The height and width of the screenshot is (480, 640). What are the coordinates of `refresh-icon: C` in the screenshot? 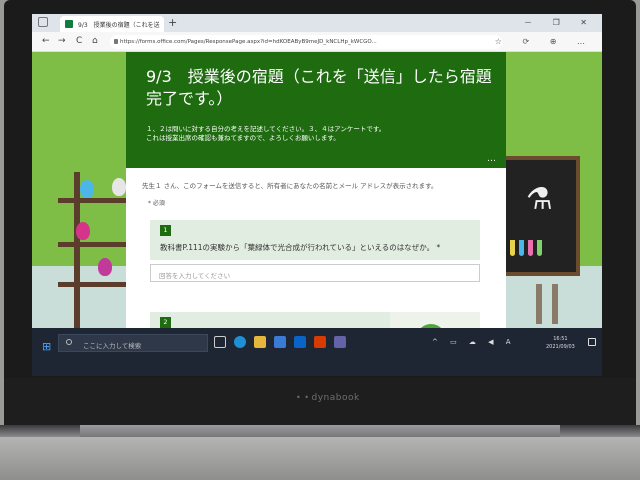 It's located at (79, 41).